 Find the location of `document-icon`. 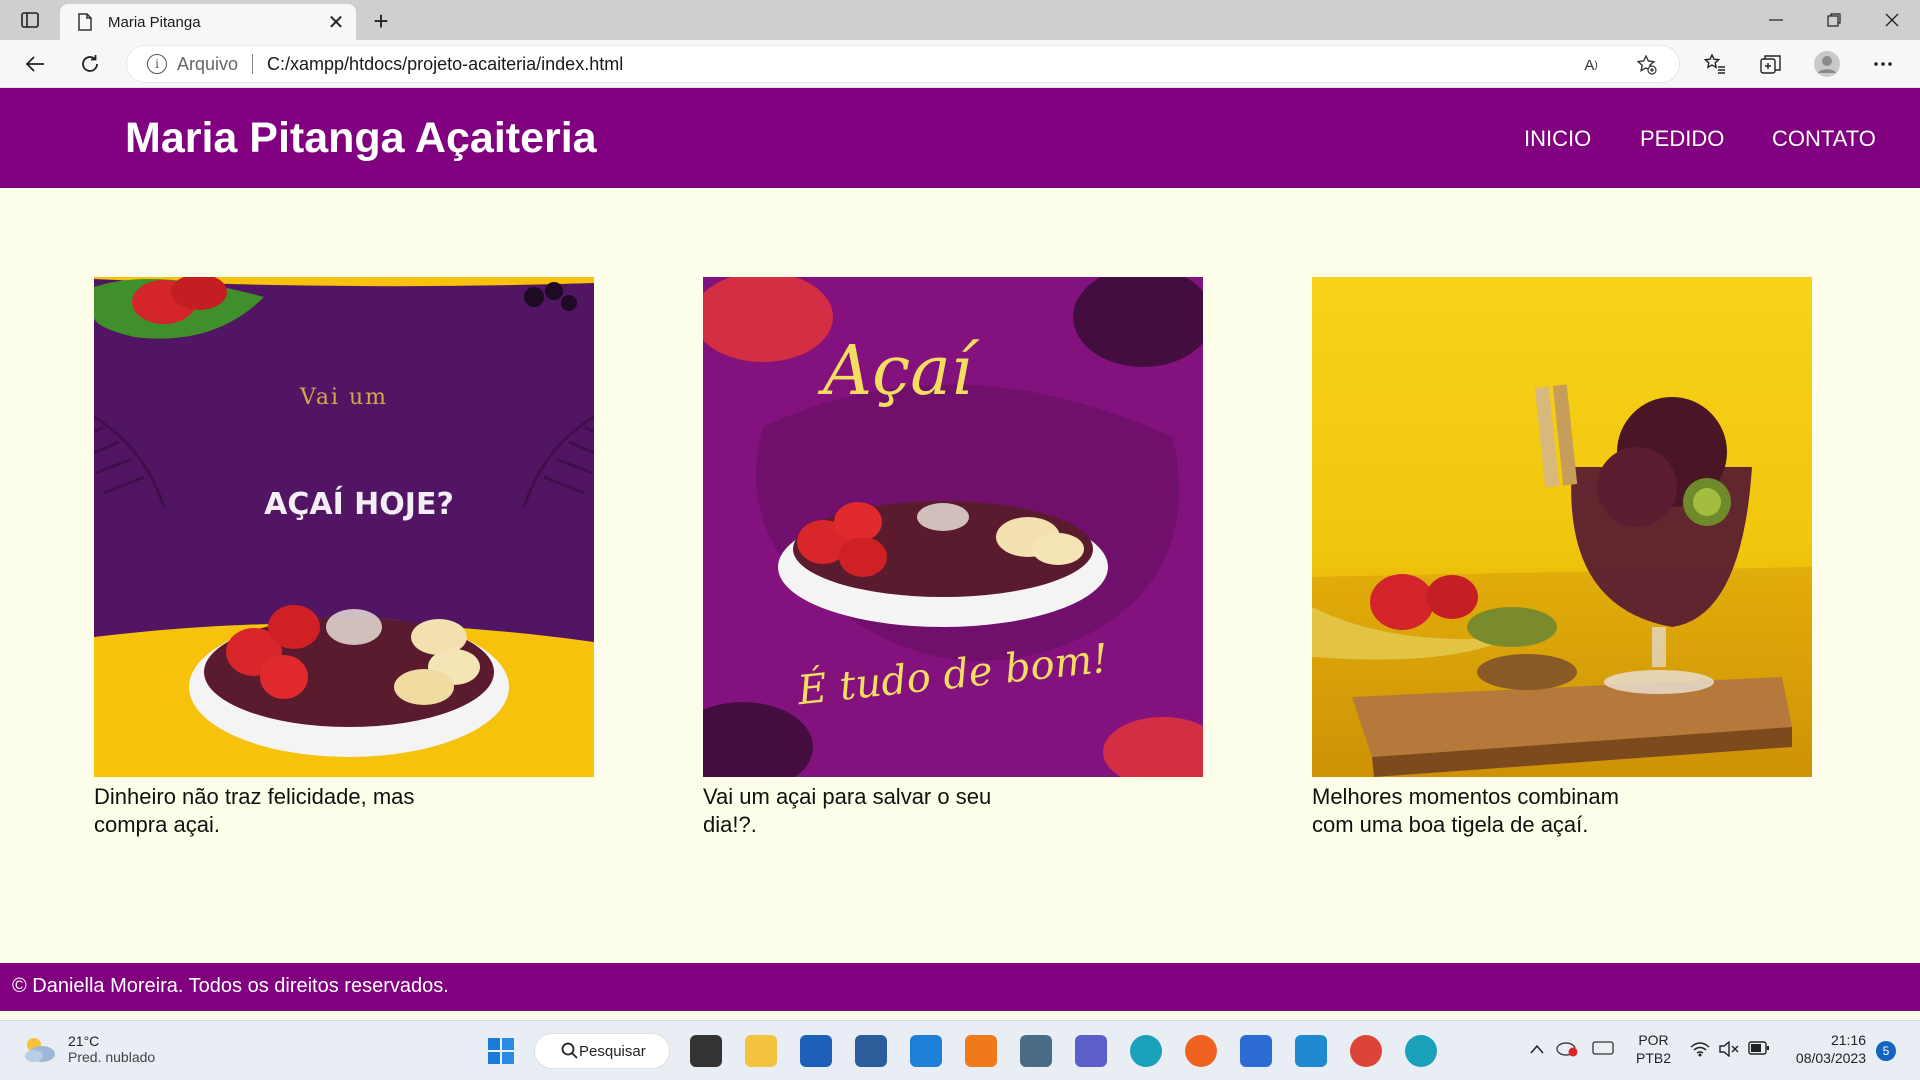

document-icon is located at coordinates (85, 22).